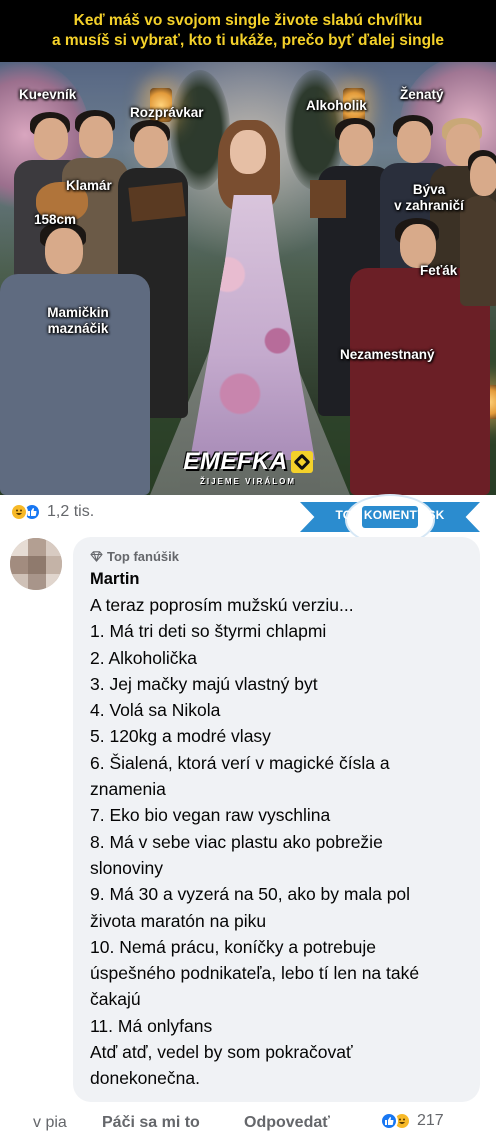 Image resolution: width=496 pixels, height=1139 pixels. I want to click on top-fan-badge: Top fanúšik, so click(276, 556).